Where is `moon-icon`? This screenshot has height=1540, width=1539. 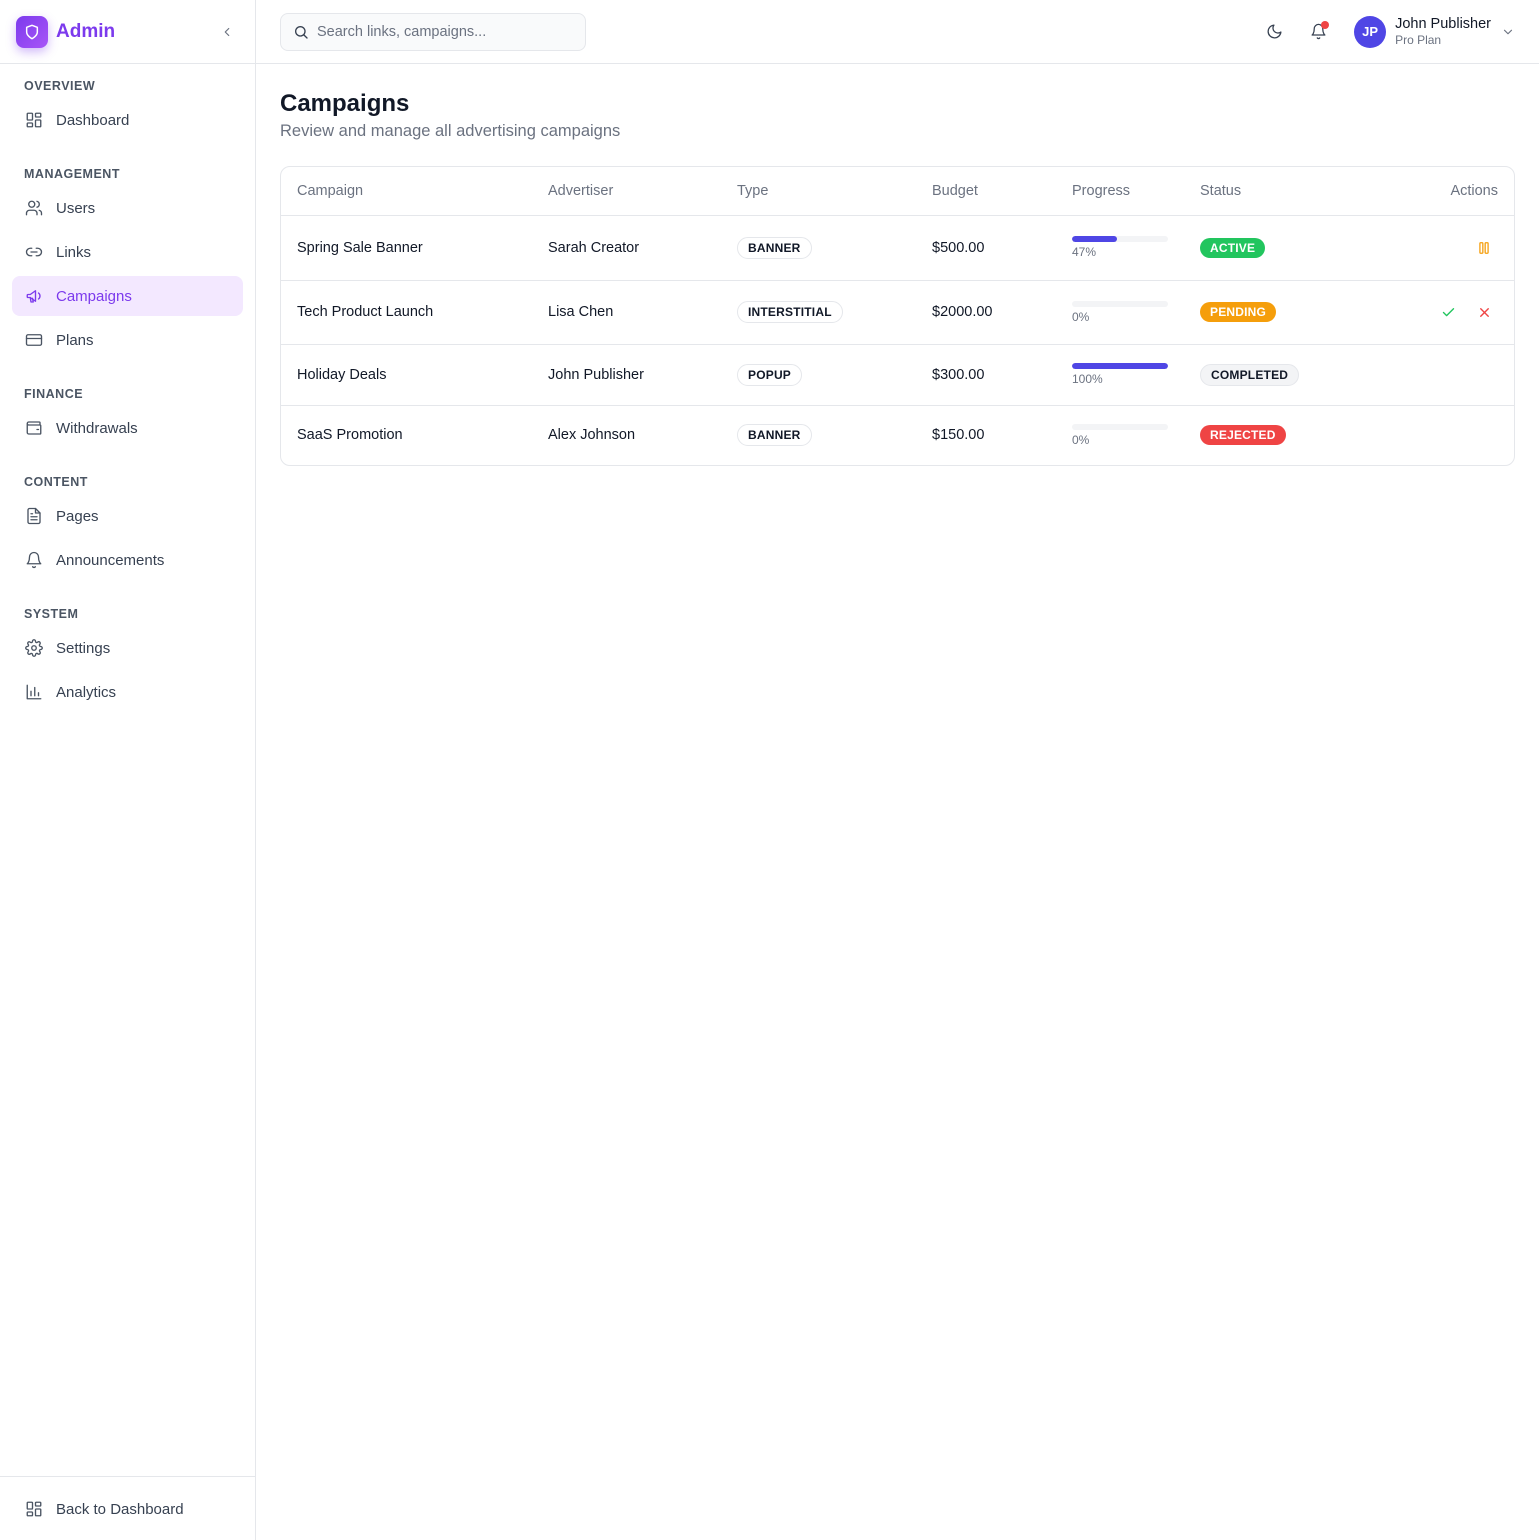 moon-icon is located at coordinates (1274, 31).